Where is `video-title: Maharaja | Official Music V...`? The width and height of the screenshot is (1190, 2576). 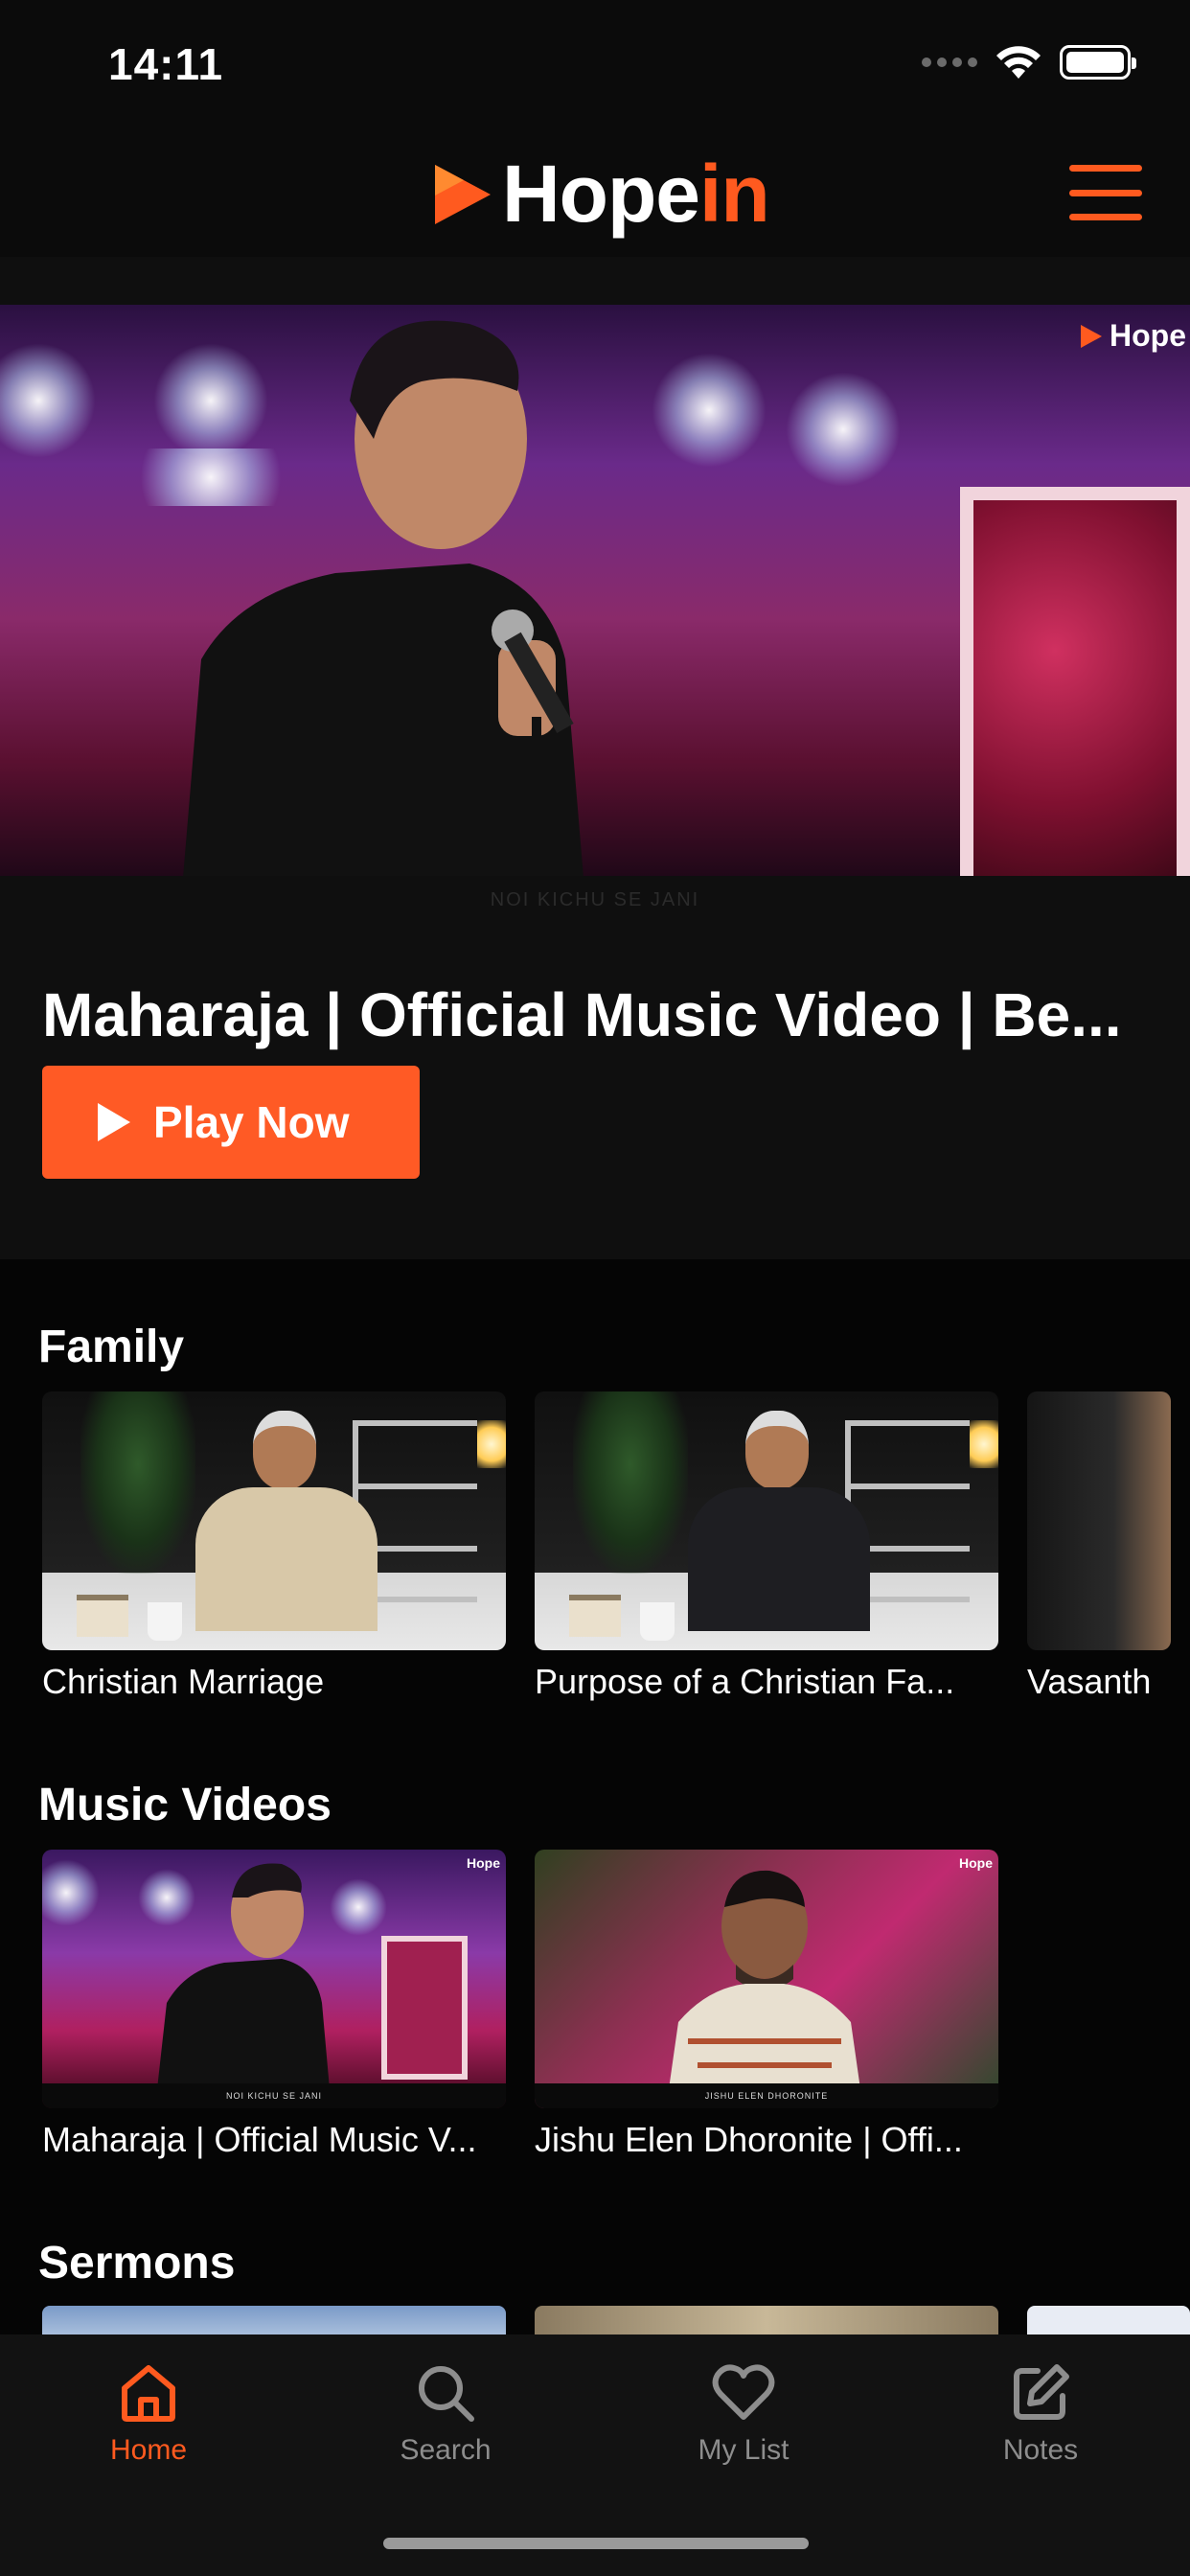 video-title: Maharaja | Official Music V... is located at coordinates (259, 2139).